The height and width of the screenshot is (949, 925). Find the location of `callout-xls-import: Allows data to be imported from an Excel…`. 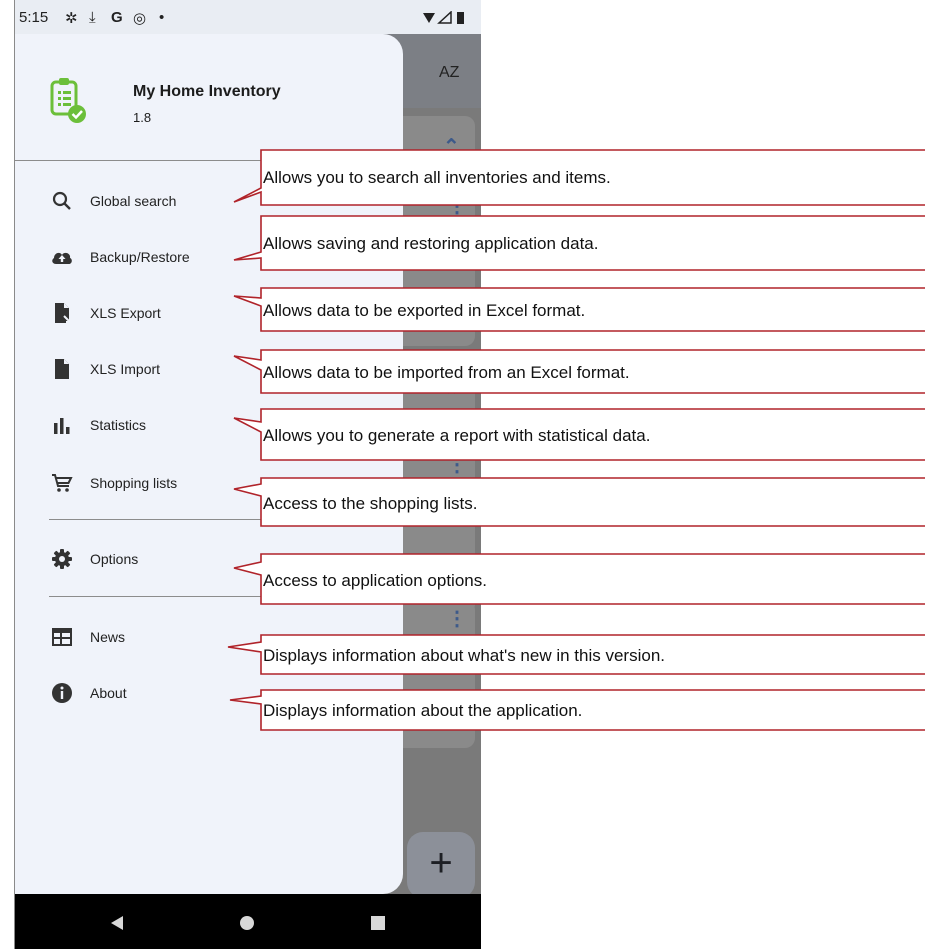

callout-xls-import: Allows data to be imported from an Excel… is located at coordinates (446, 372).